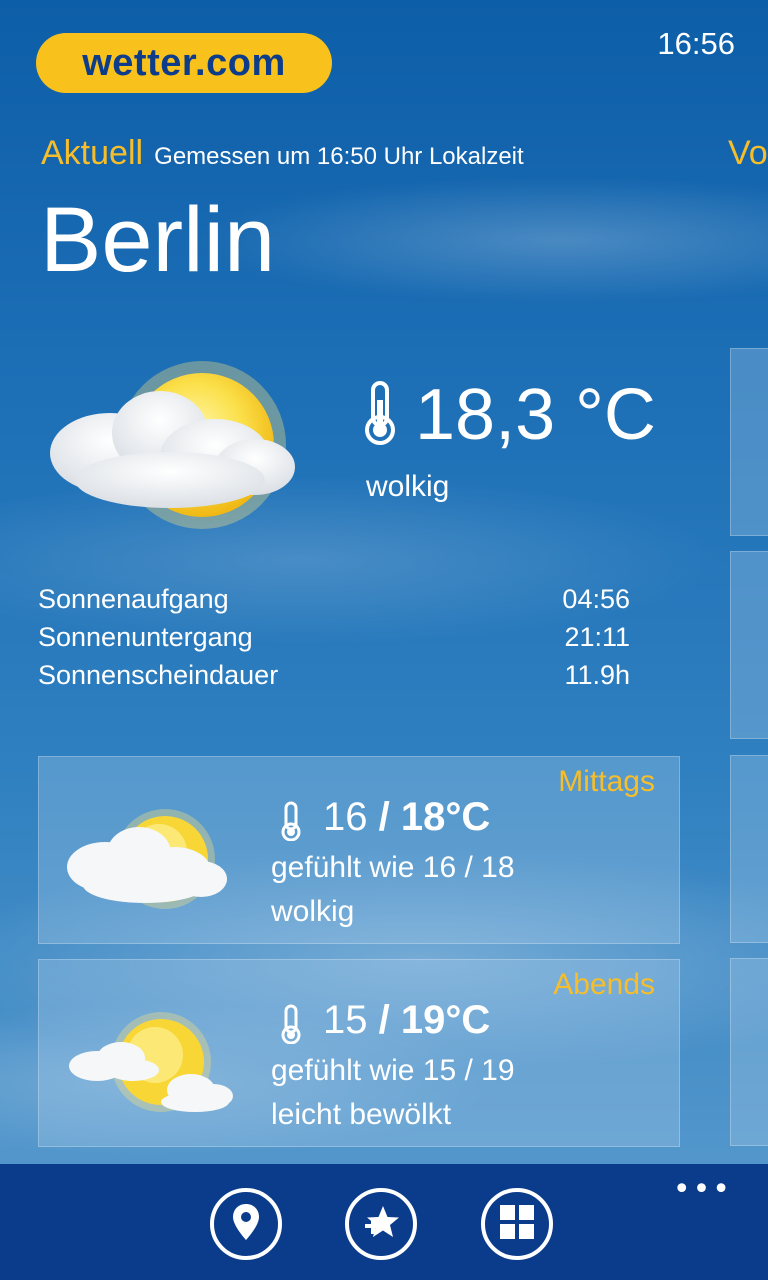  Describe the element at coordinates (313, 911) in the screenshot. I see `forecast-condition: wolkig` at that location.